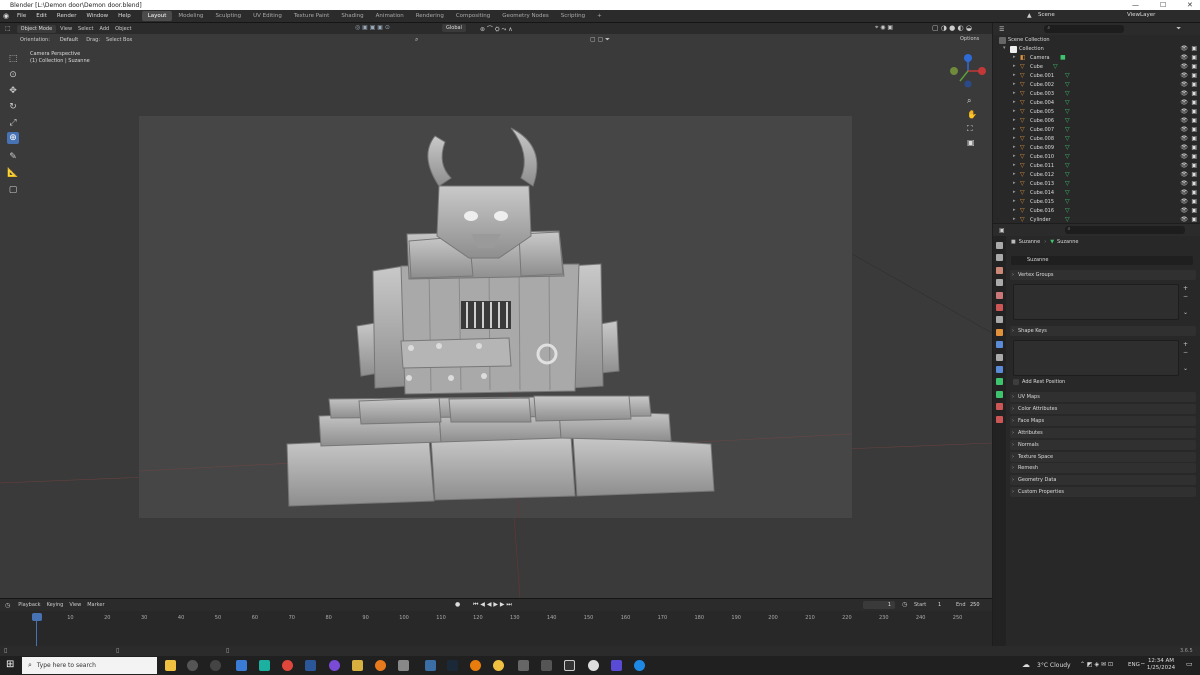  I want to click on outliner-item-name: Cube.014, so click(1042, 193).